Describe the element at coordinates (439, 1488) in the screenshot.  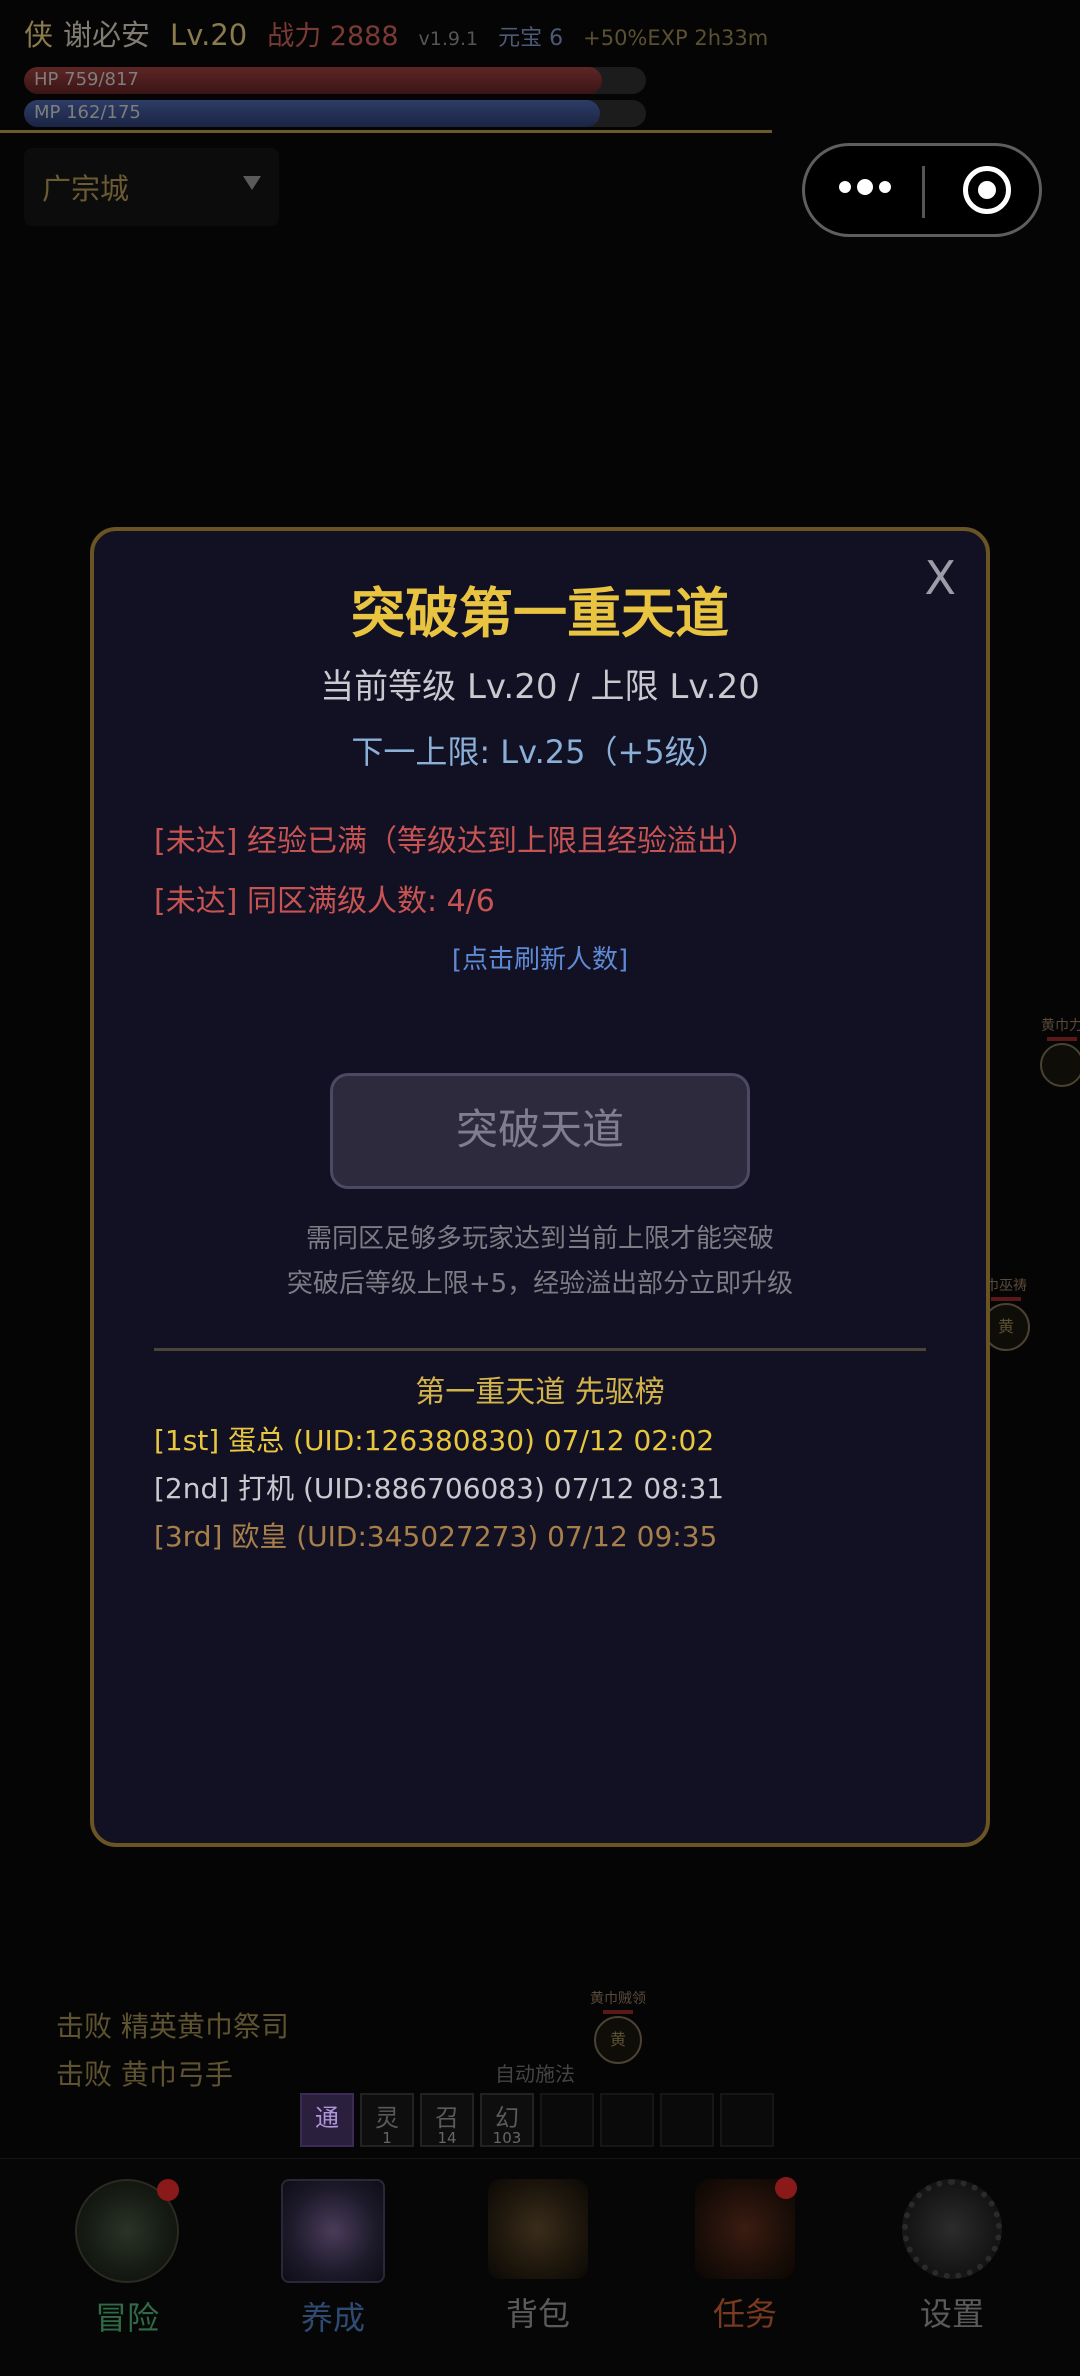
I see `leaderboard-row: [2nd] 打机 (UID:886706083) 07/12 08:31` at that location.